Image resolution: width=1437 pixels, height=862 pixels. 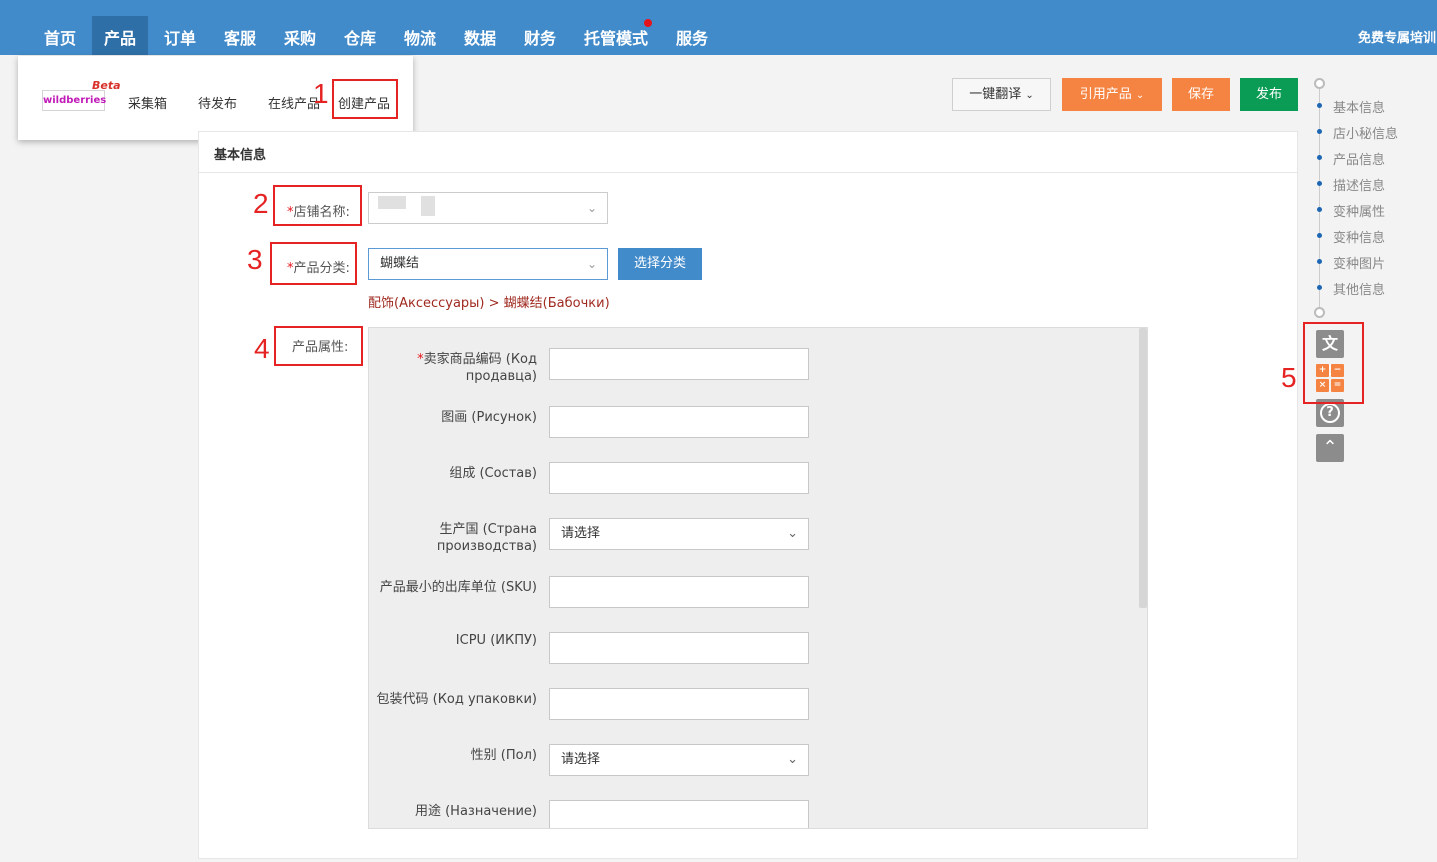 I want to click on annotation-number-1: 1, so click(x=321, y=93).